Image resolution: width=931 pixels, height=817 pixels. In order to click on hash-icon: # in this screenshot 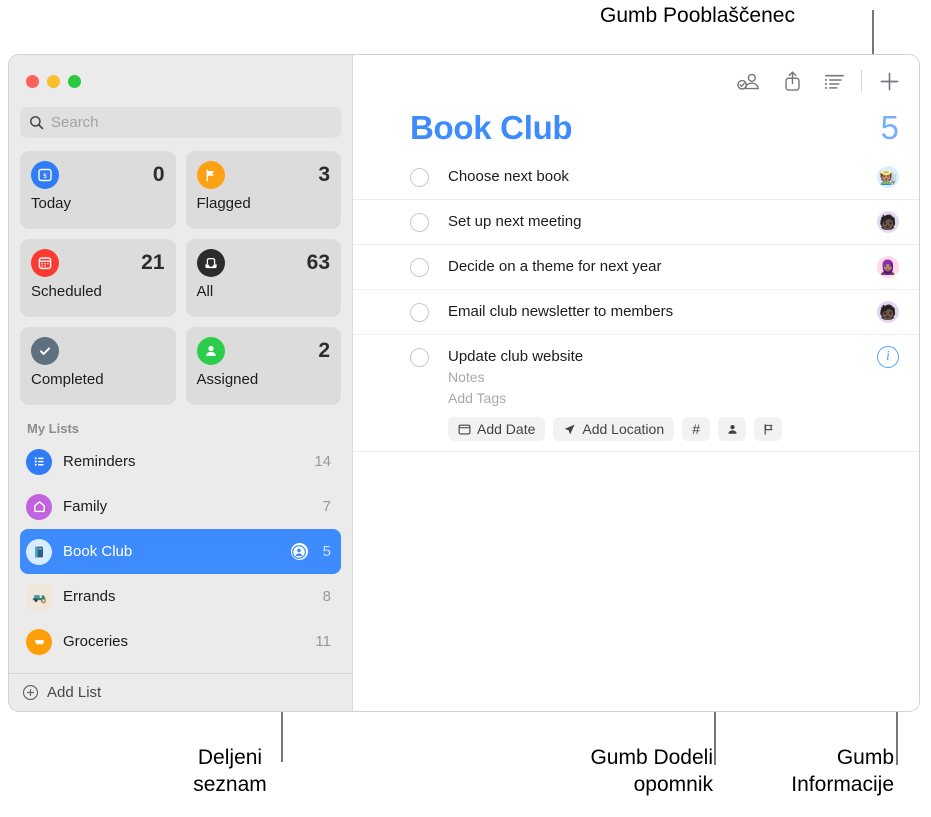, I will do `click(696, 429)`.